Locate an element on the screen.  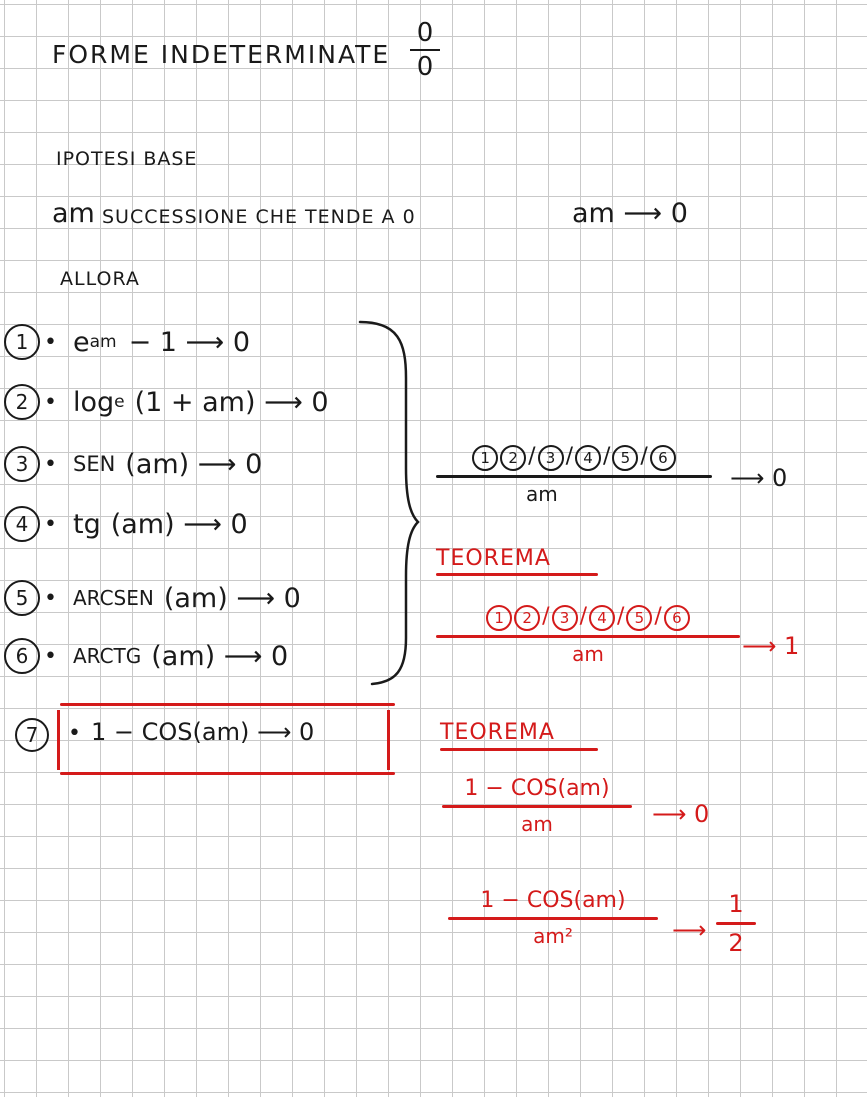
red-box-top-line is located at coordinates (227, 704).